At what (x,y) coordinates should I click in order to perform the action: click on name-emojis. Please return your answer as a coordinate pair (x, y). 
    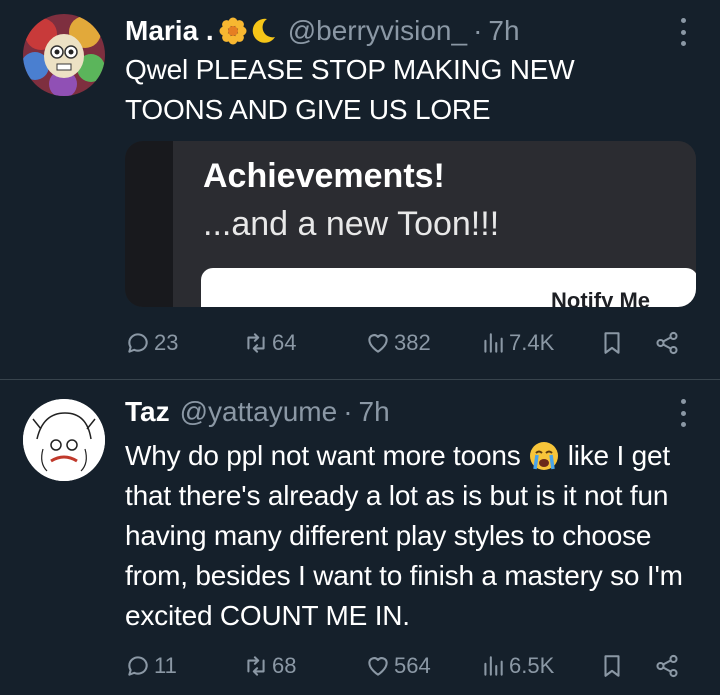
    Looking at the image, I should click on (248, 31).